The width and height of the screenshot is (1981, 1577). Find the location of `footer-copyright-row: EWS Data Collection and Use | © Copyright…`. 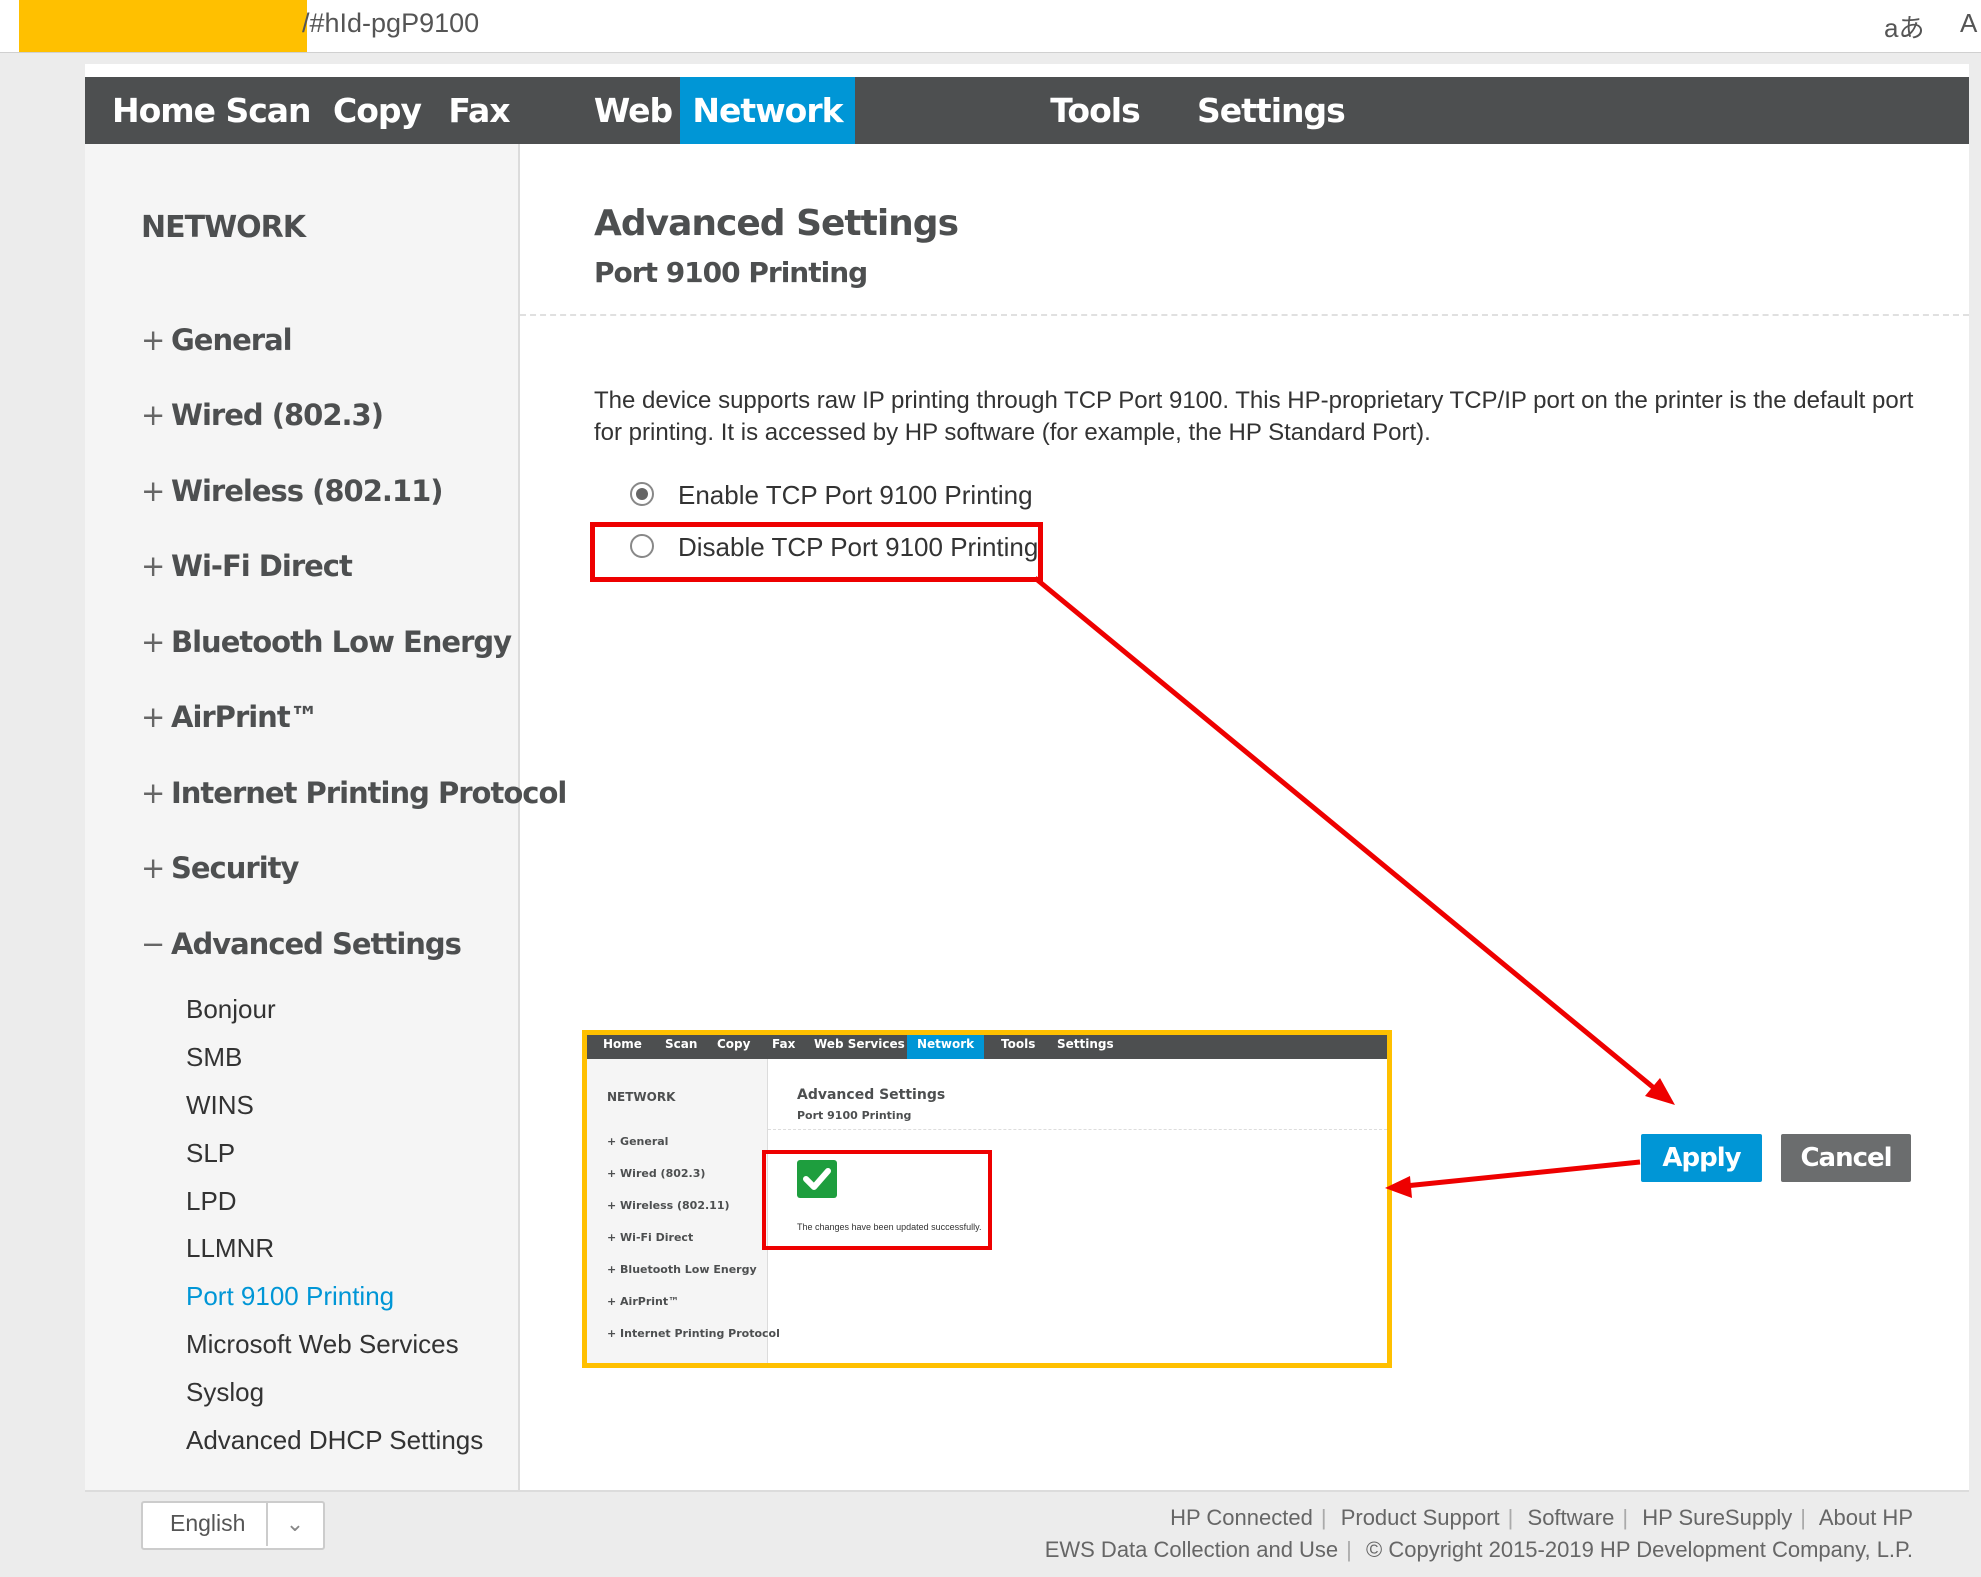

footer-copyright-row: EWS Data Collection and Use | © Copyright… is located at coordinates (1478, 1549).